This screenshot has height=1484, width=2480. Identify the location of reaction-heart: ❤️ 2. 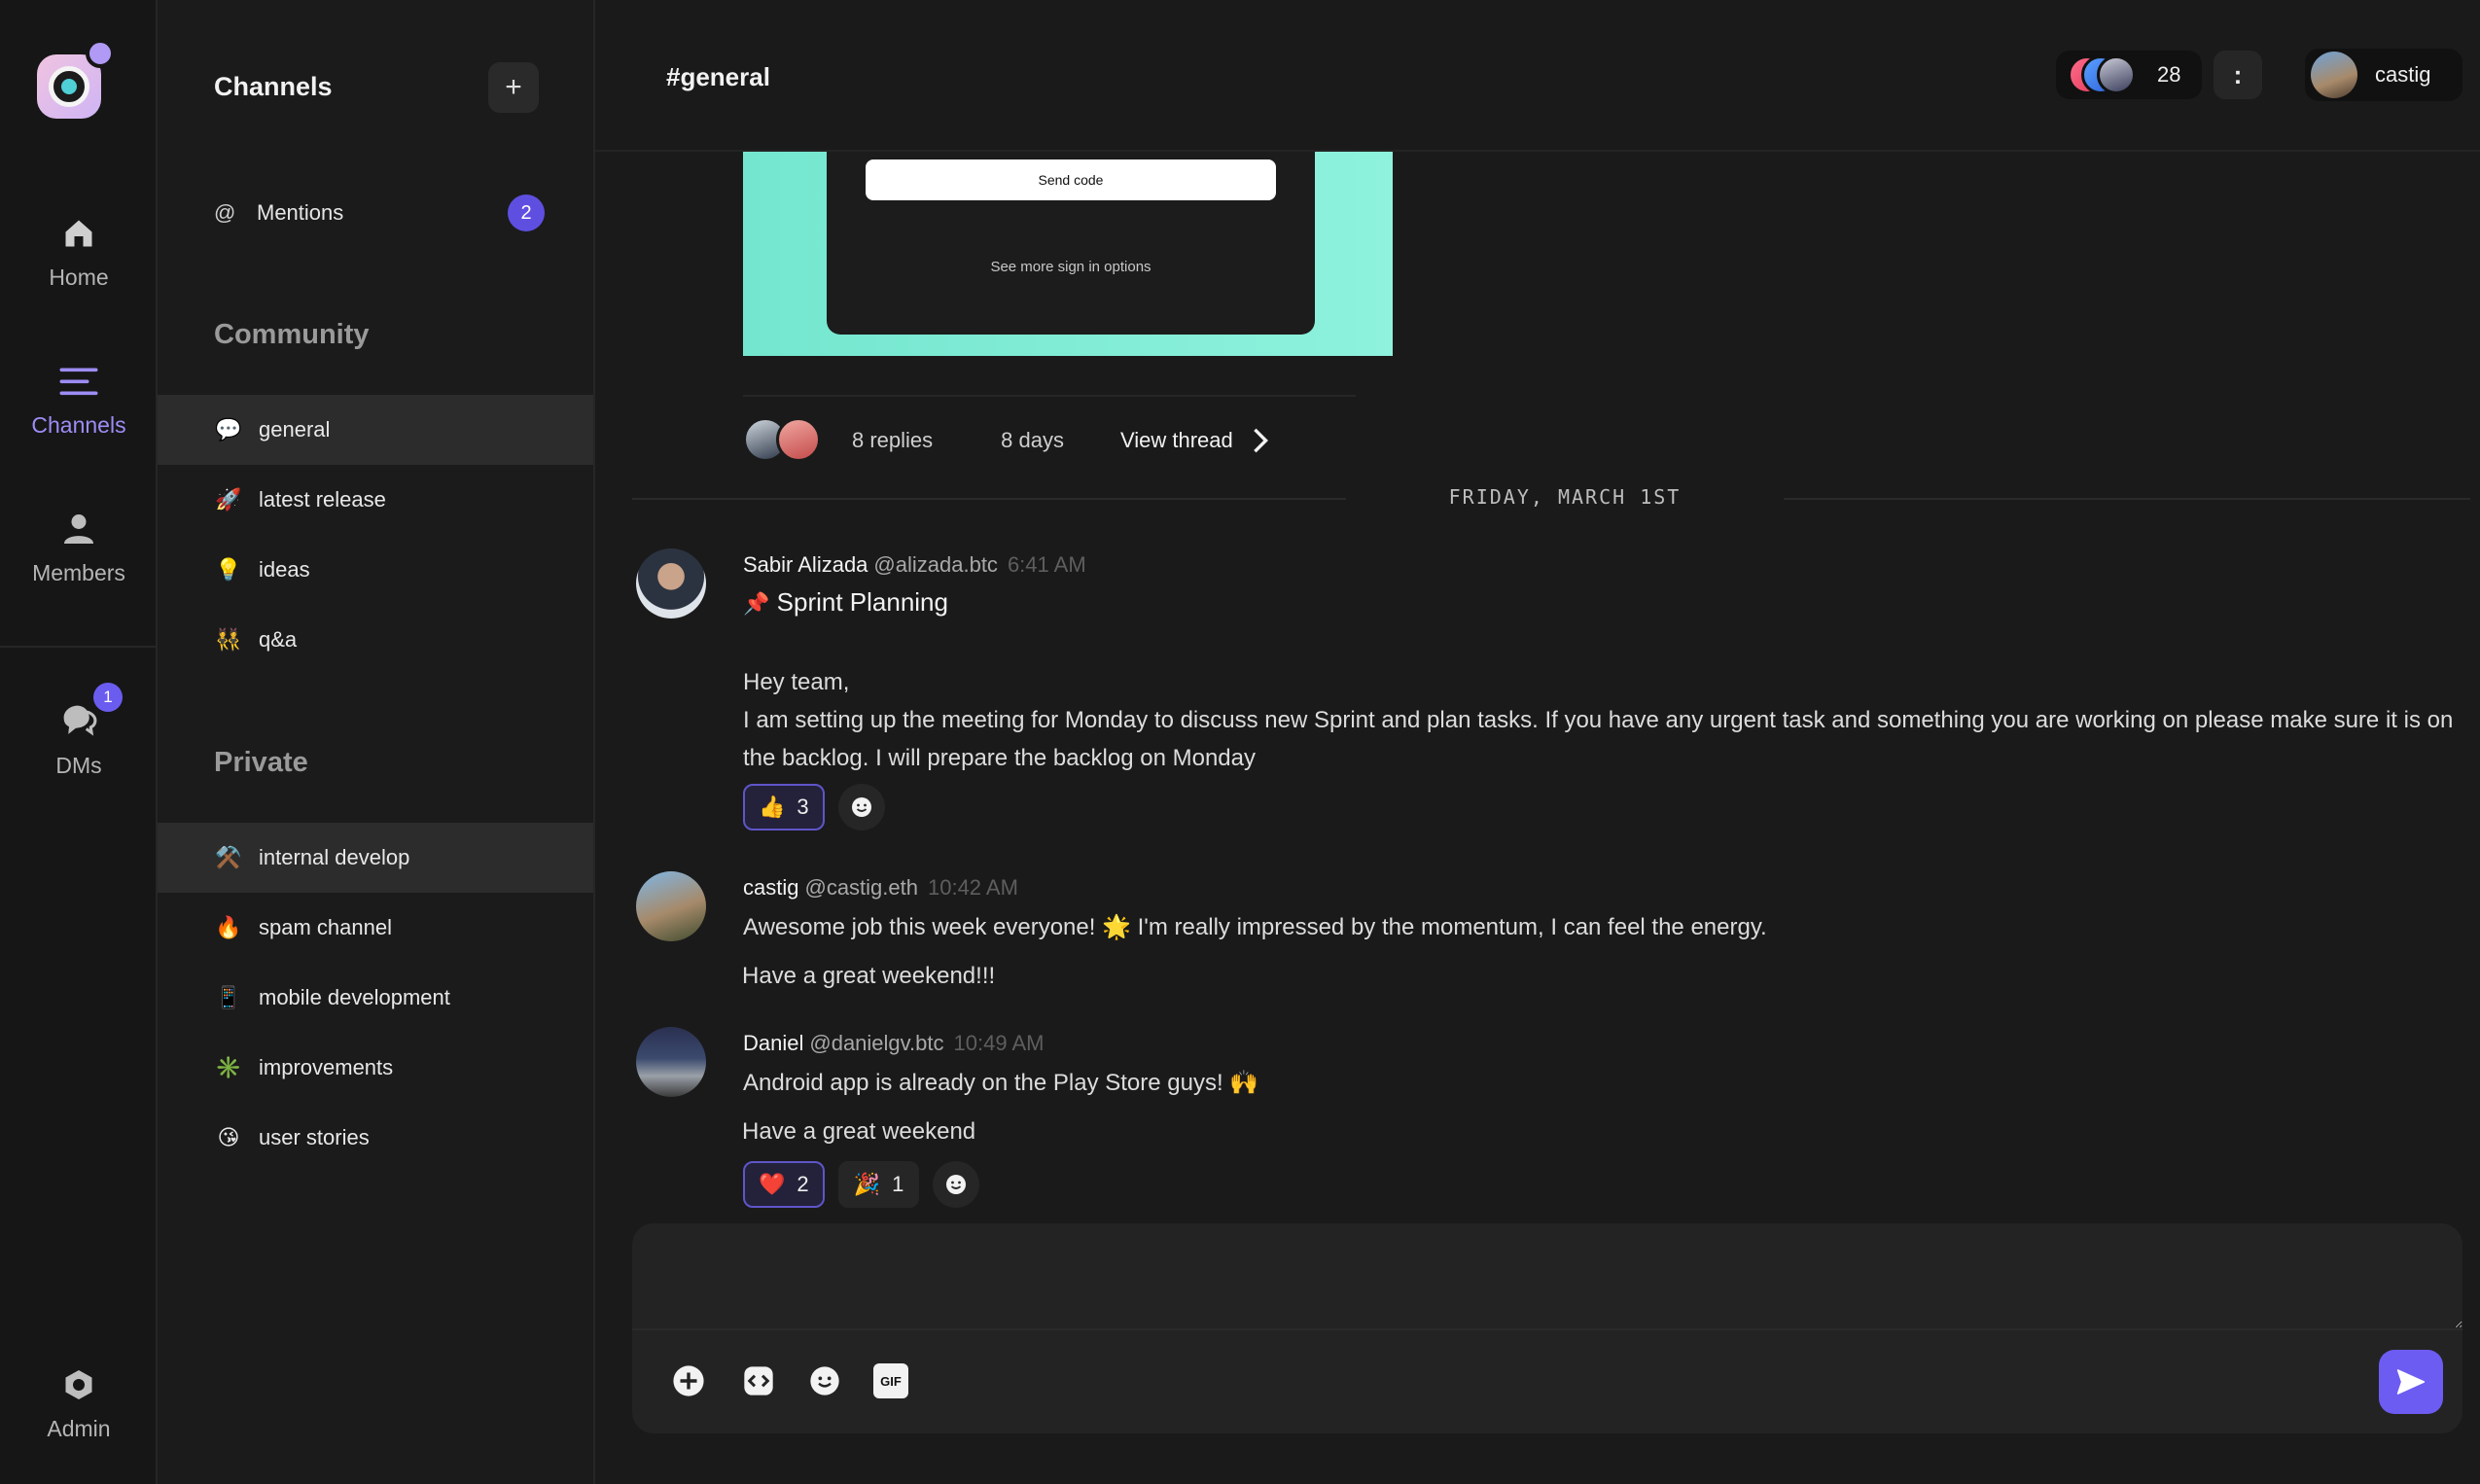
(784, 1185).